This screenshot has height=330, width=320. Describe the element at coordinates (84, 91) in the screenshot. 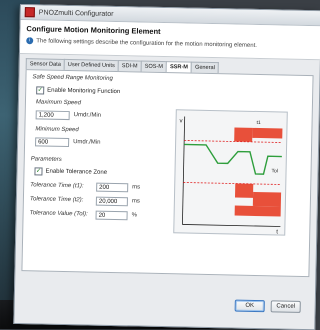

I see `enable-monitoring-label: Enable Monitoring Function` at that location.